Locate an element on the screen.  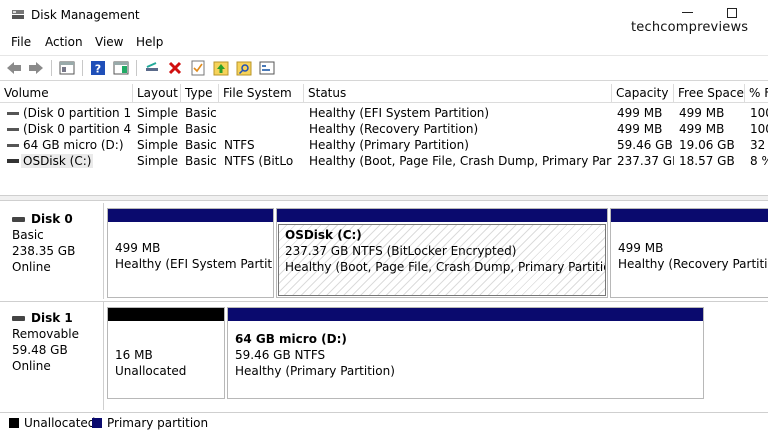
column-header-free-space: Free Space is located at coordinates (709, 93).